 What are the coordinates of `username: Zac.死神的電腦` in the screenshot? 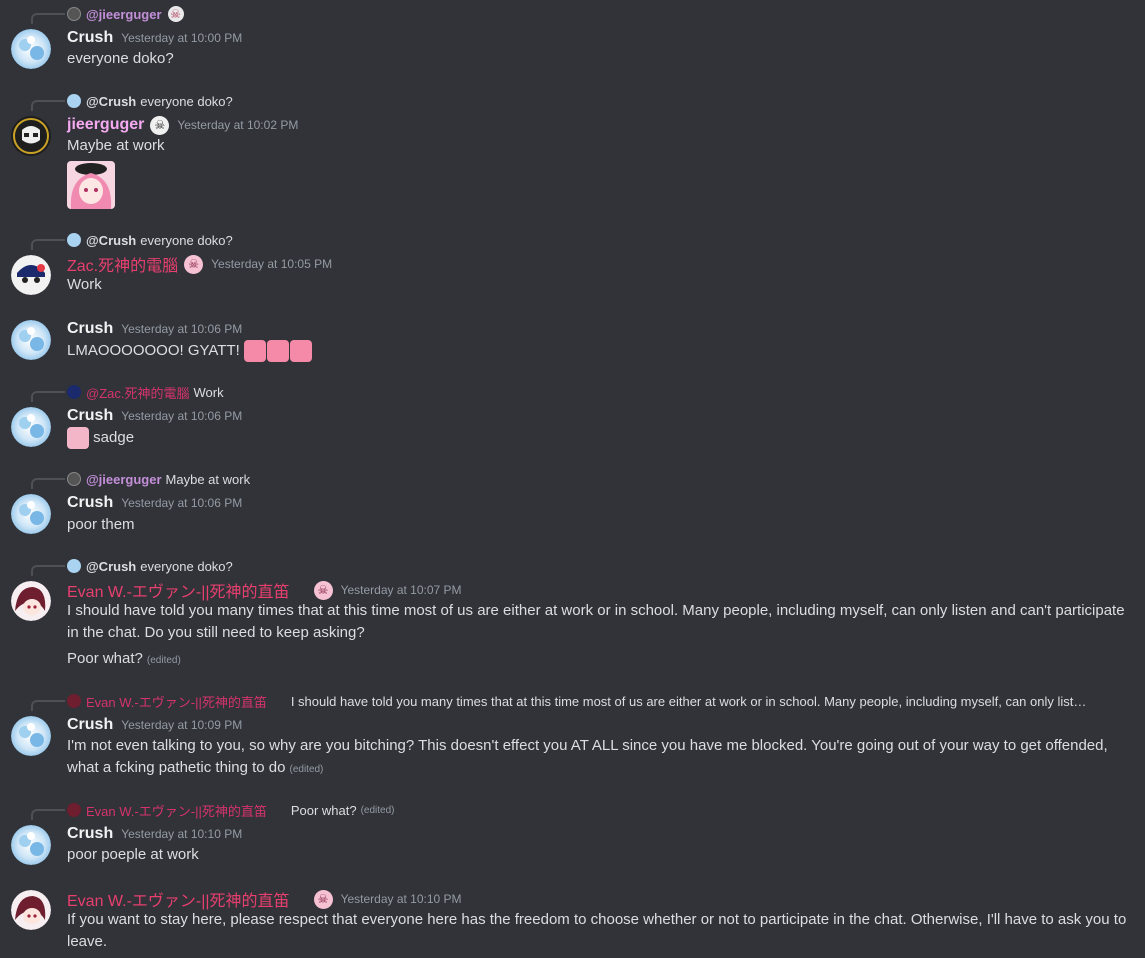 It's located at (122, 264).